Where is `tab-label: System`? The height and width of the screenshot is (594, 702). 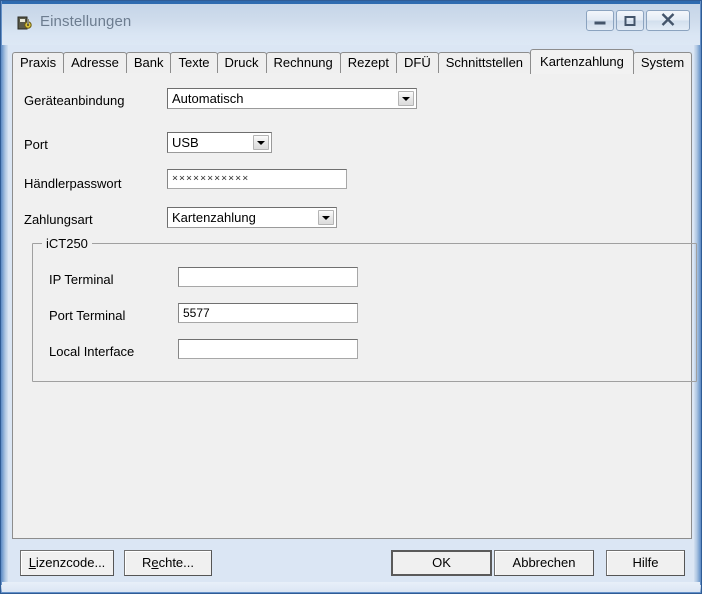
tab-label: System is located at coordinates (662, 62).